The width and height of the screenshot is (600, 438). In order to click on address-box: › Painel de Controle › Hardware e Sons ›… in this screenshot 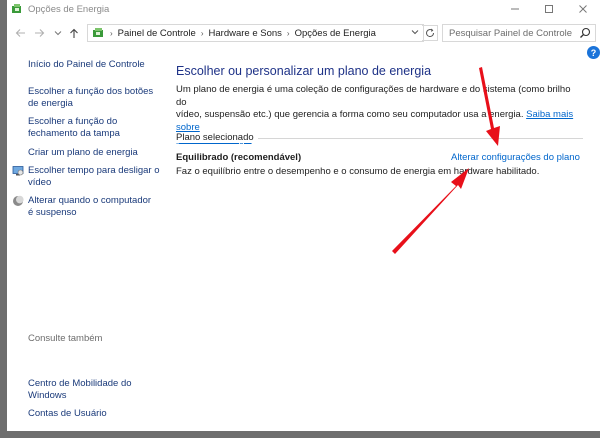, I will do `click(255, 33)`.